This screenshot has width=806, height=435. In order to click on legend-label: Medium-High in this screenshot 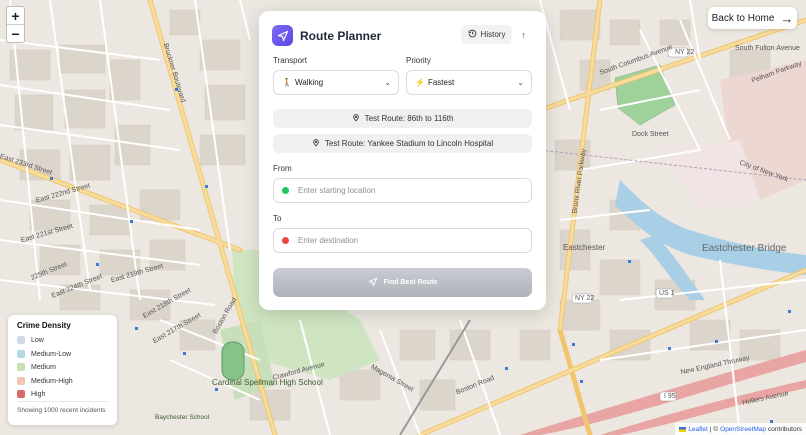, I will do `click(52, 381)`.